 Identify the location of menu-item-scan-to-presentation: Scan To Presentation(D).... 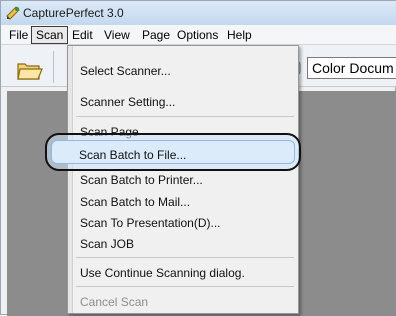
(150, 223).